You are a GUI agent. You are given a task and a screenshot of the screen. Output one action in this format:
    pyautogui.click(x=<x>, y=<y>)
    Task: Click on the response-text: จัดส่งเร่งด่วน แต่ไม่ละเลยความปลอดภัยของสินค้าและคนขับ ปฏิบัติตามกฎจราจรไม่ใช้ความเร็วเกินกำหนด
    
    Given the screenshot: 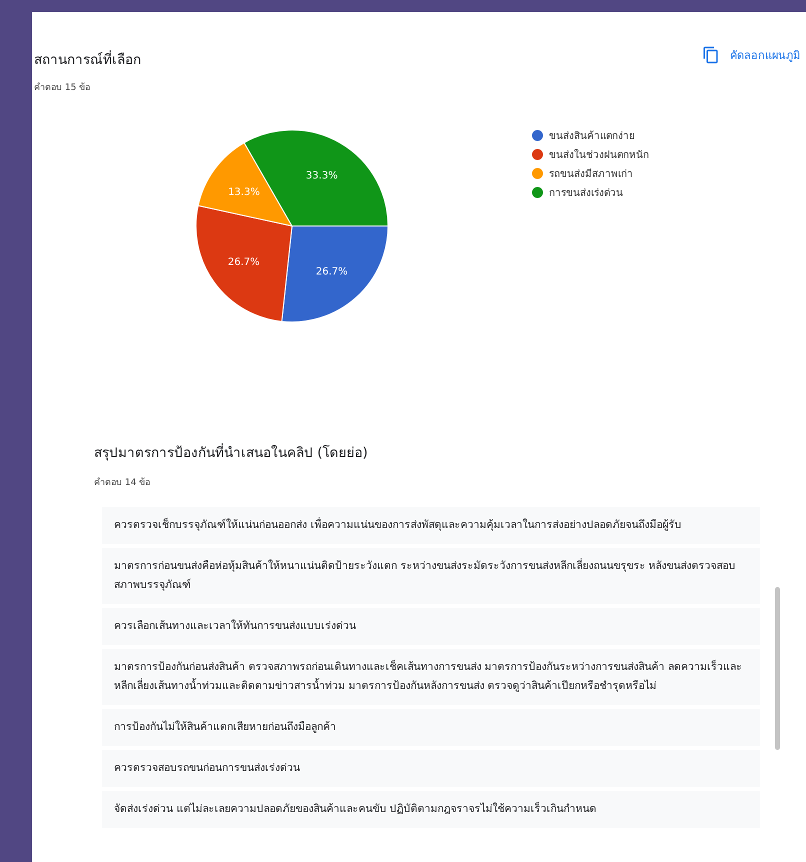 What is the action you would take?
    pyautogui.click(x=431, y=809)
    